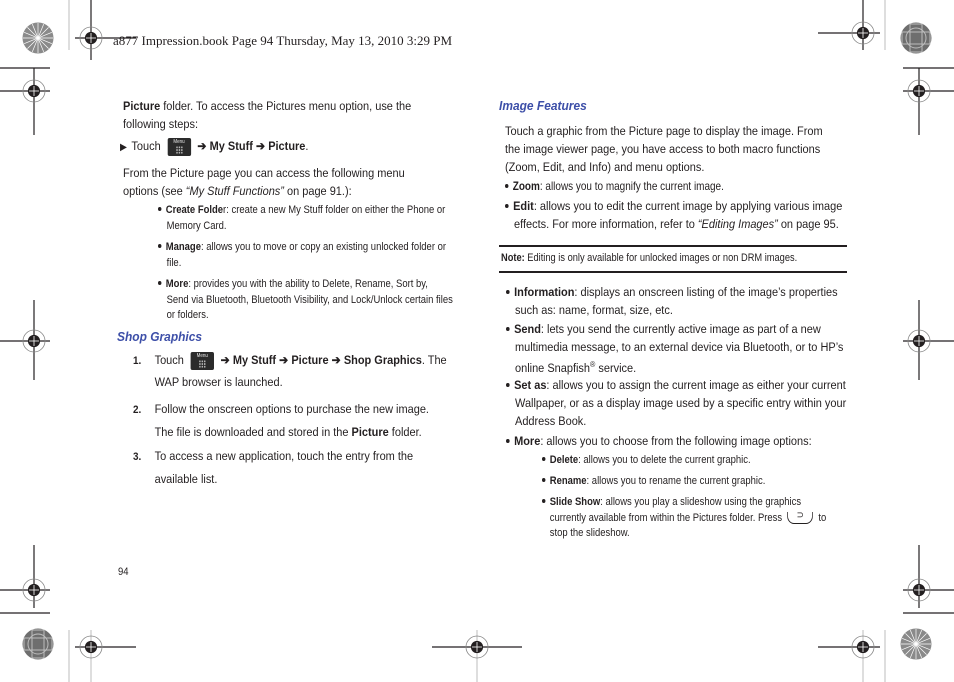  I want to click on menu-key-label: Menu, so click(202, 355).